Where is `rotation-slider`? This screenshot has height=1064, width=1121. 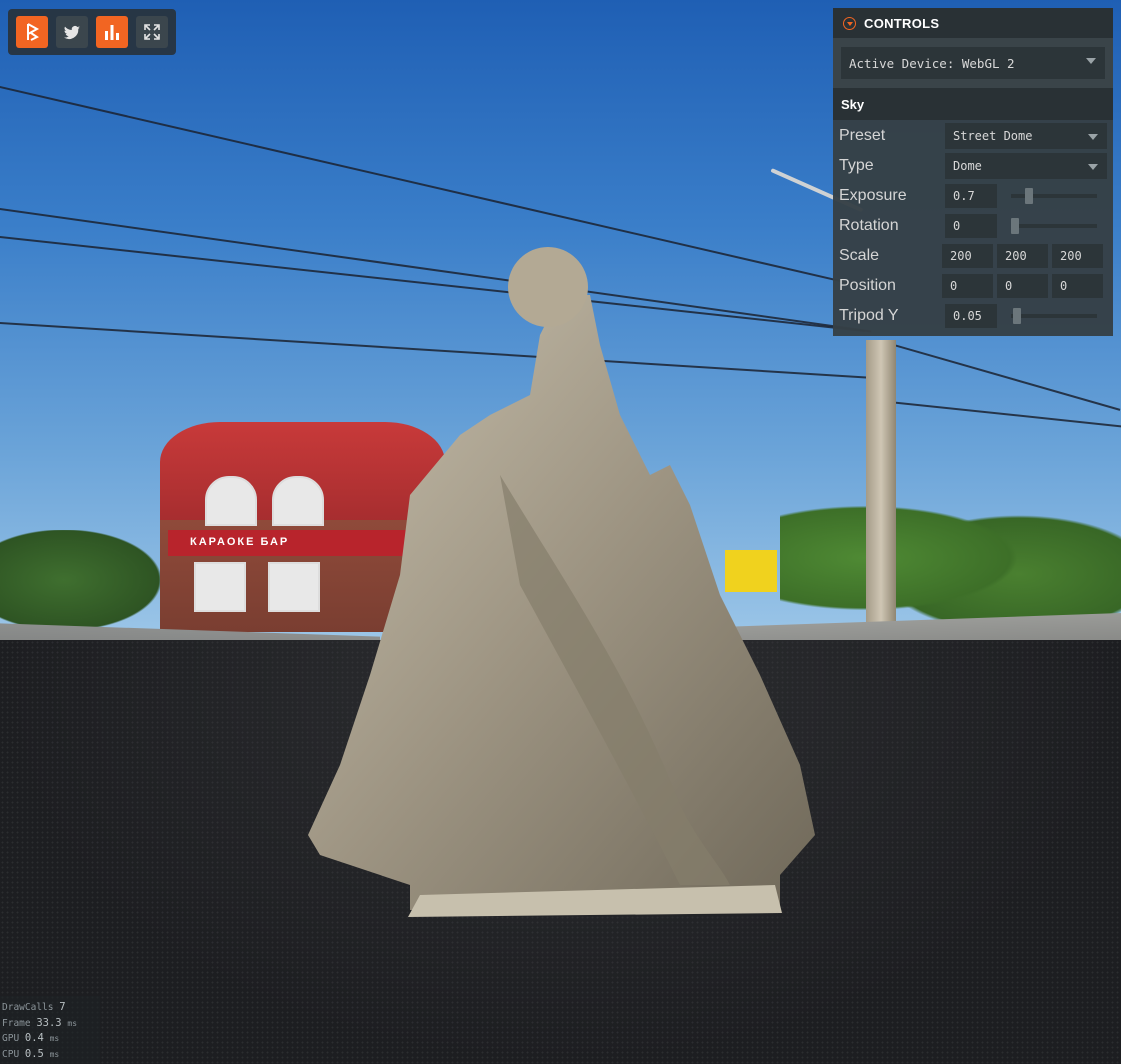
rotation-slider is located at coordinates (1054, 226).